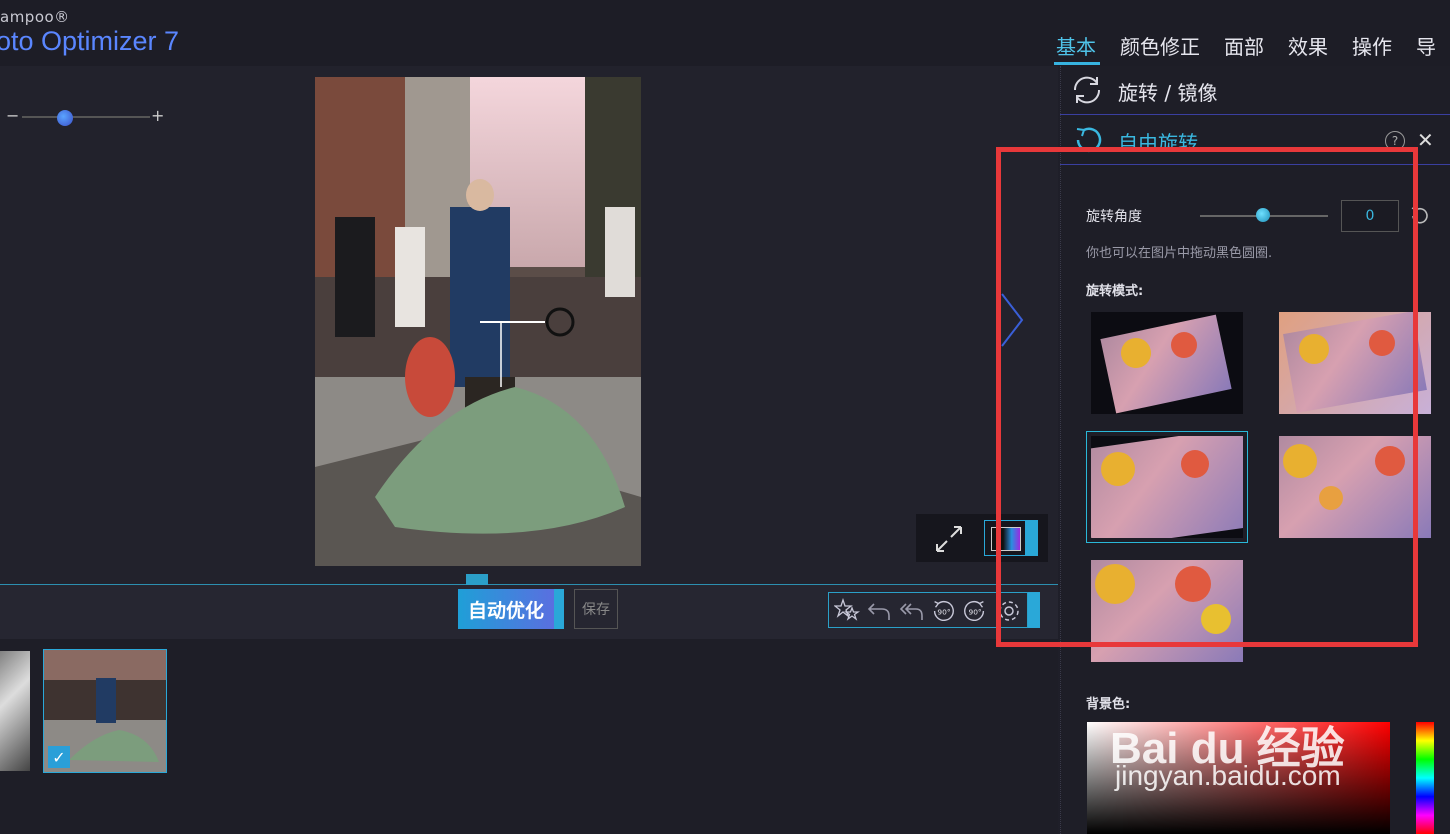  What do you see at coordinates (847, 611) in the screenshot?
I see `favorite-stars-icon` at bounding box center [847, 611].